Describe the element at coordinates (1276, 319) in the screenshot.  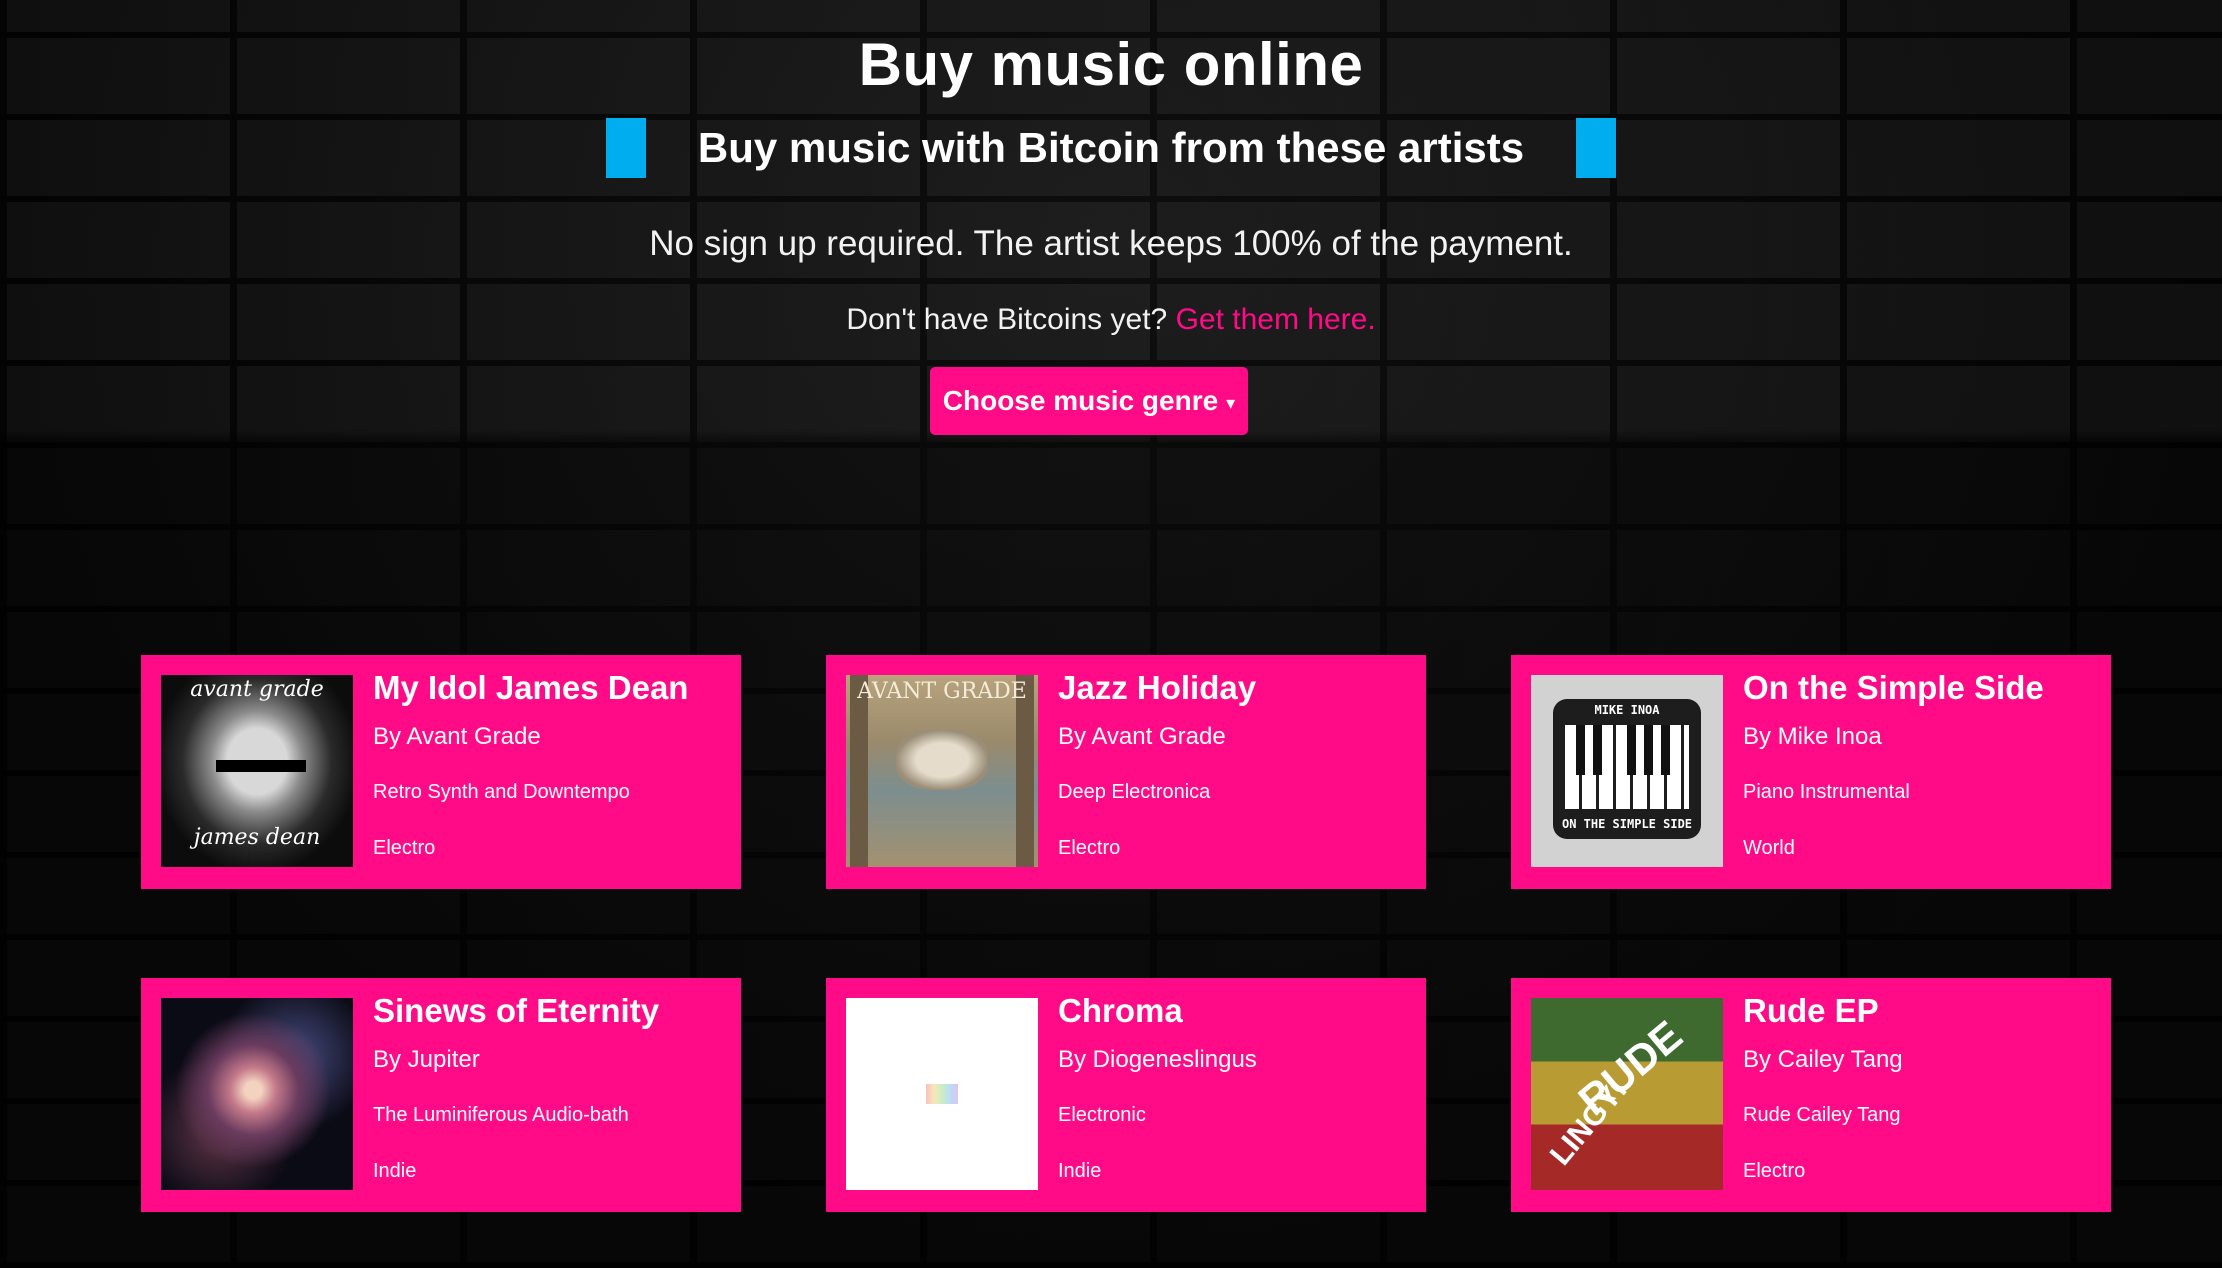
I see `get-bitcoins-link: Get them here.` at that location.